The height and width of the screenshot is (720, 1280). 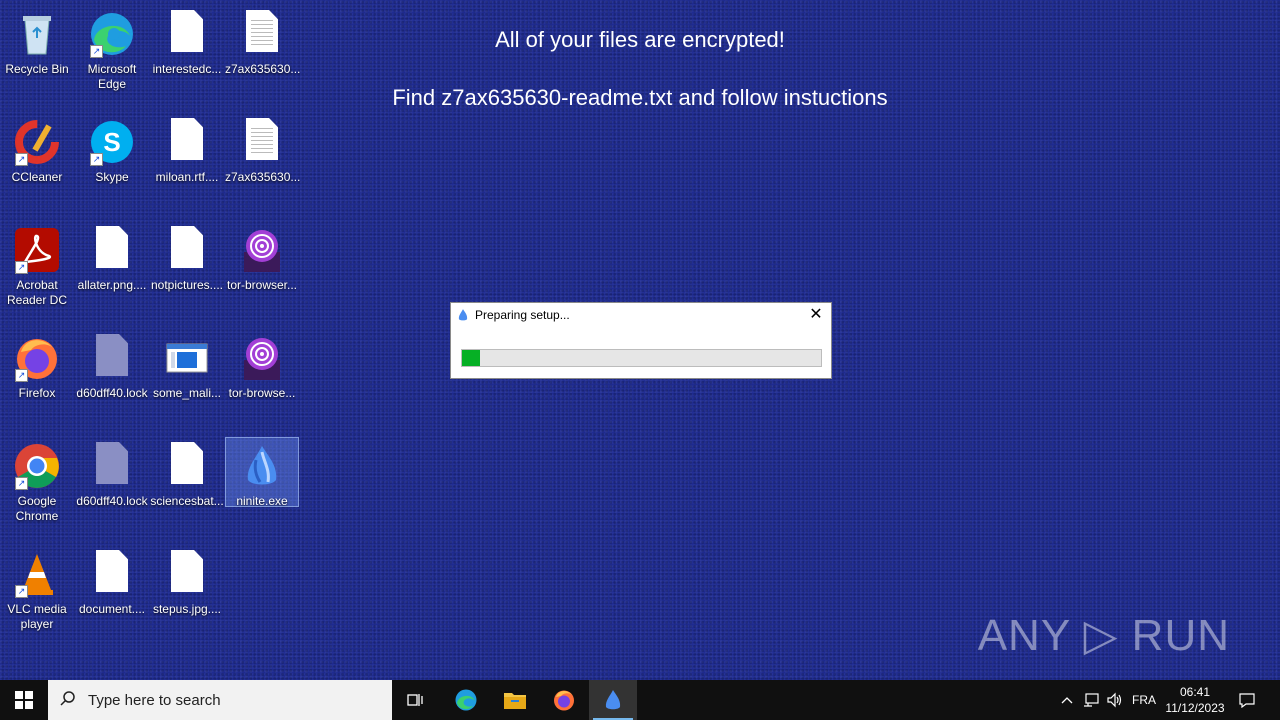 I want to click on taskbar-search-box: Type here to search, so click(x=220, y=700).